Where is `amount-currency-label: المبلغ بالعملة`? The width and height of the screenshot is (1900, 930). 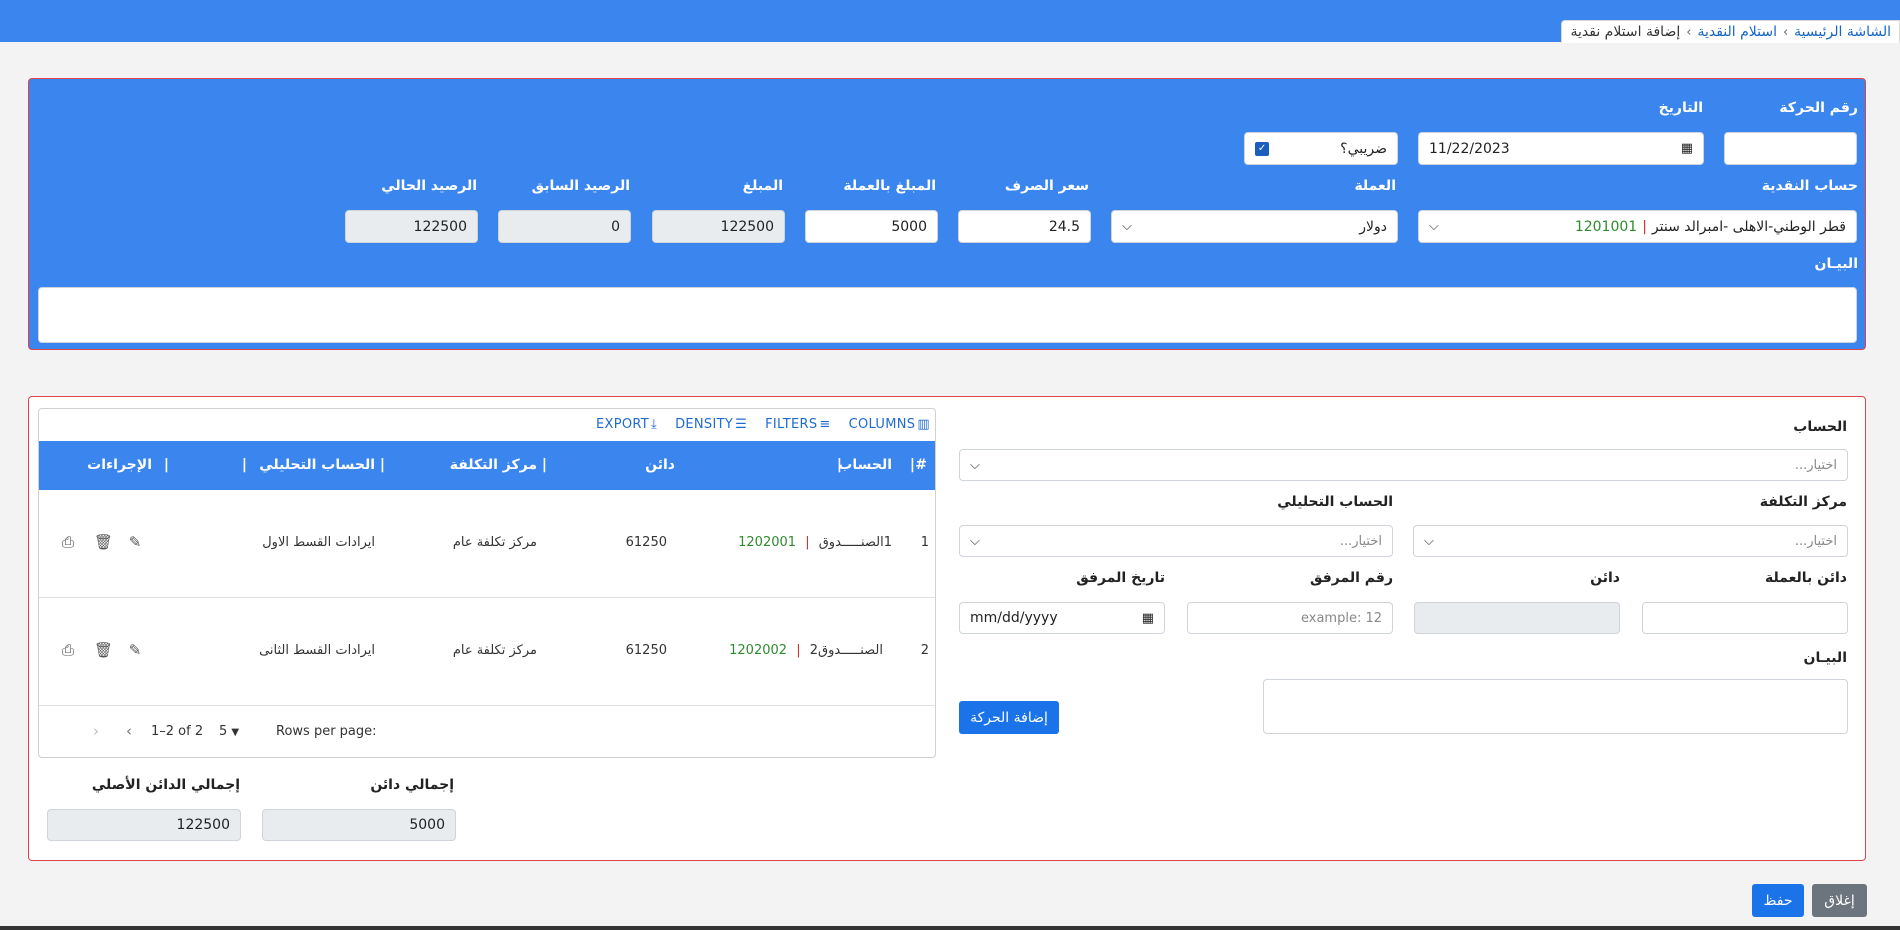
amount-currency-label: المبلغ بالعملة is located at coordinates (889, 186).